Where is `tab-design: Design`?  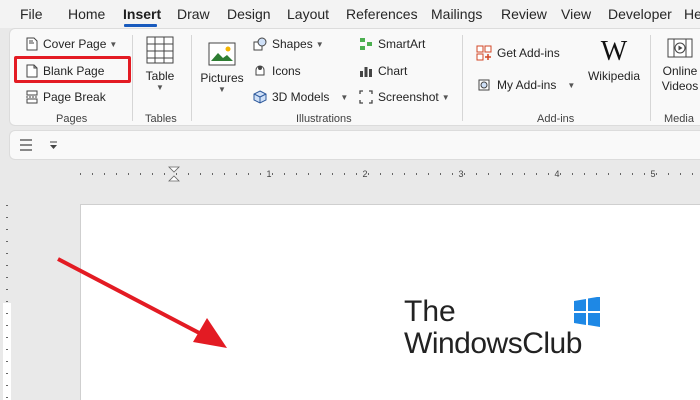
tab-design: Design is located at coordinates (249, 14).